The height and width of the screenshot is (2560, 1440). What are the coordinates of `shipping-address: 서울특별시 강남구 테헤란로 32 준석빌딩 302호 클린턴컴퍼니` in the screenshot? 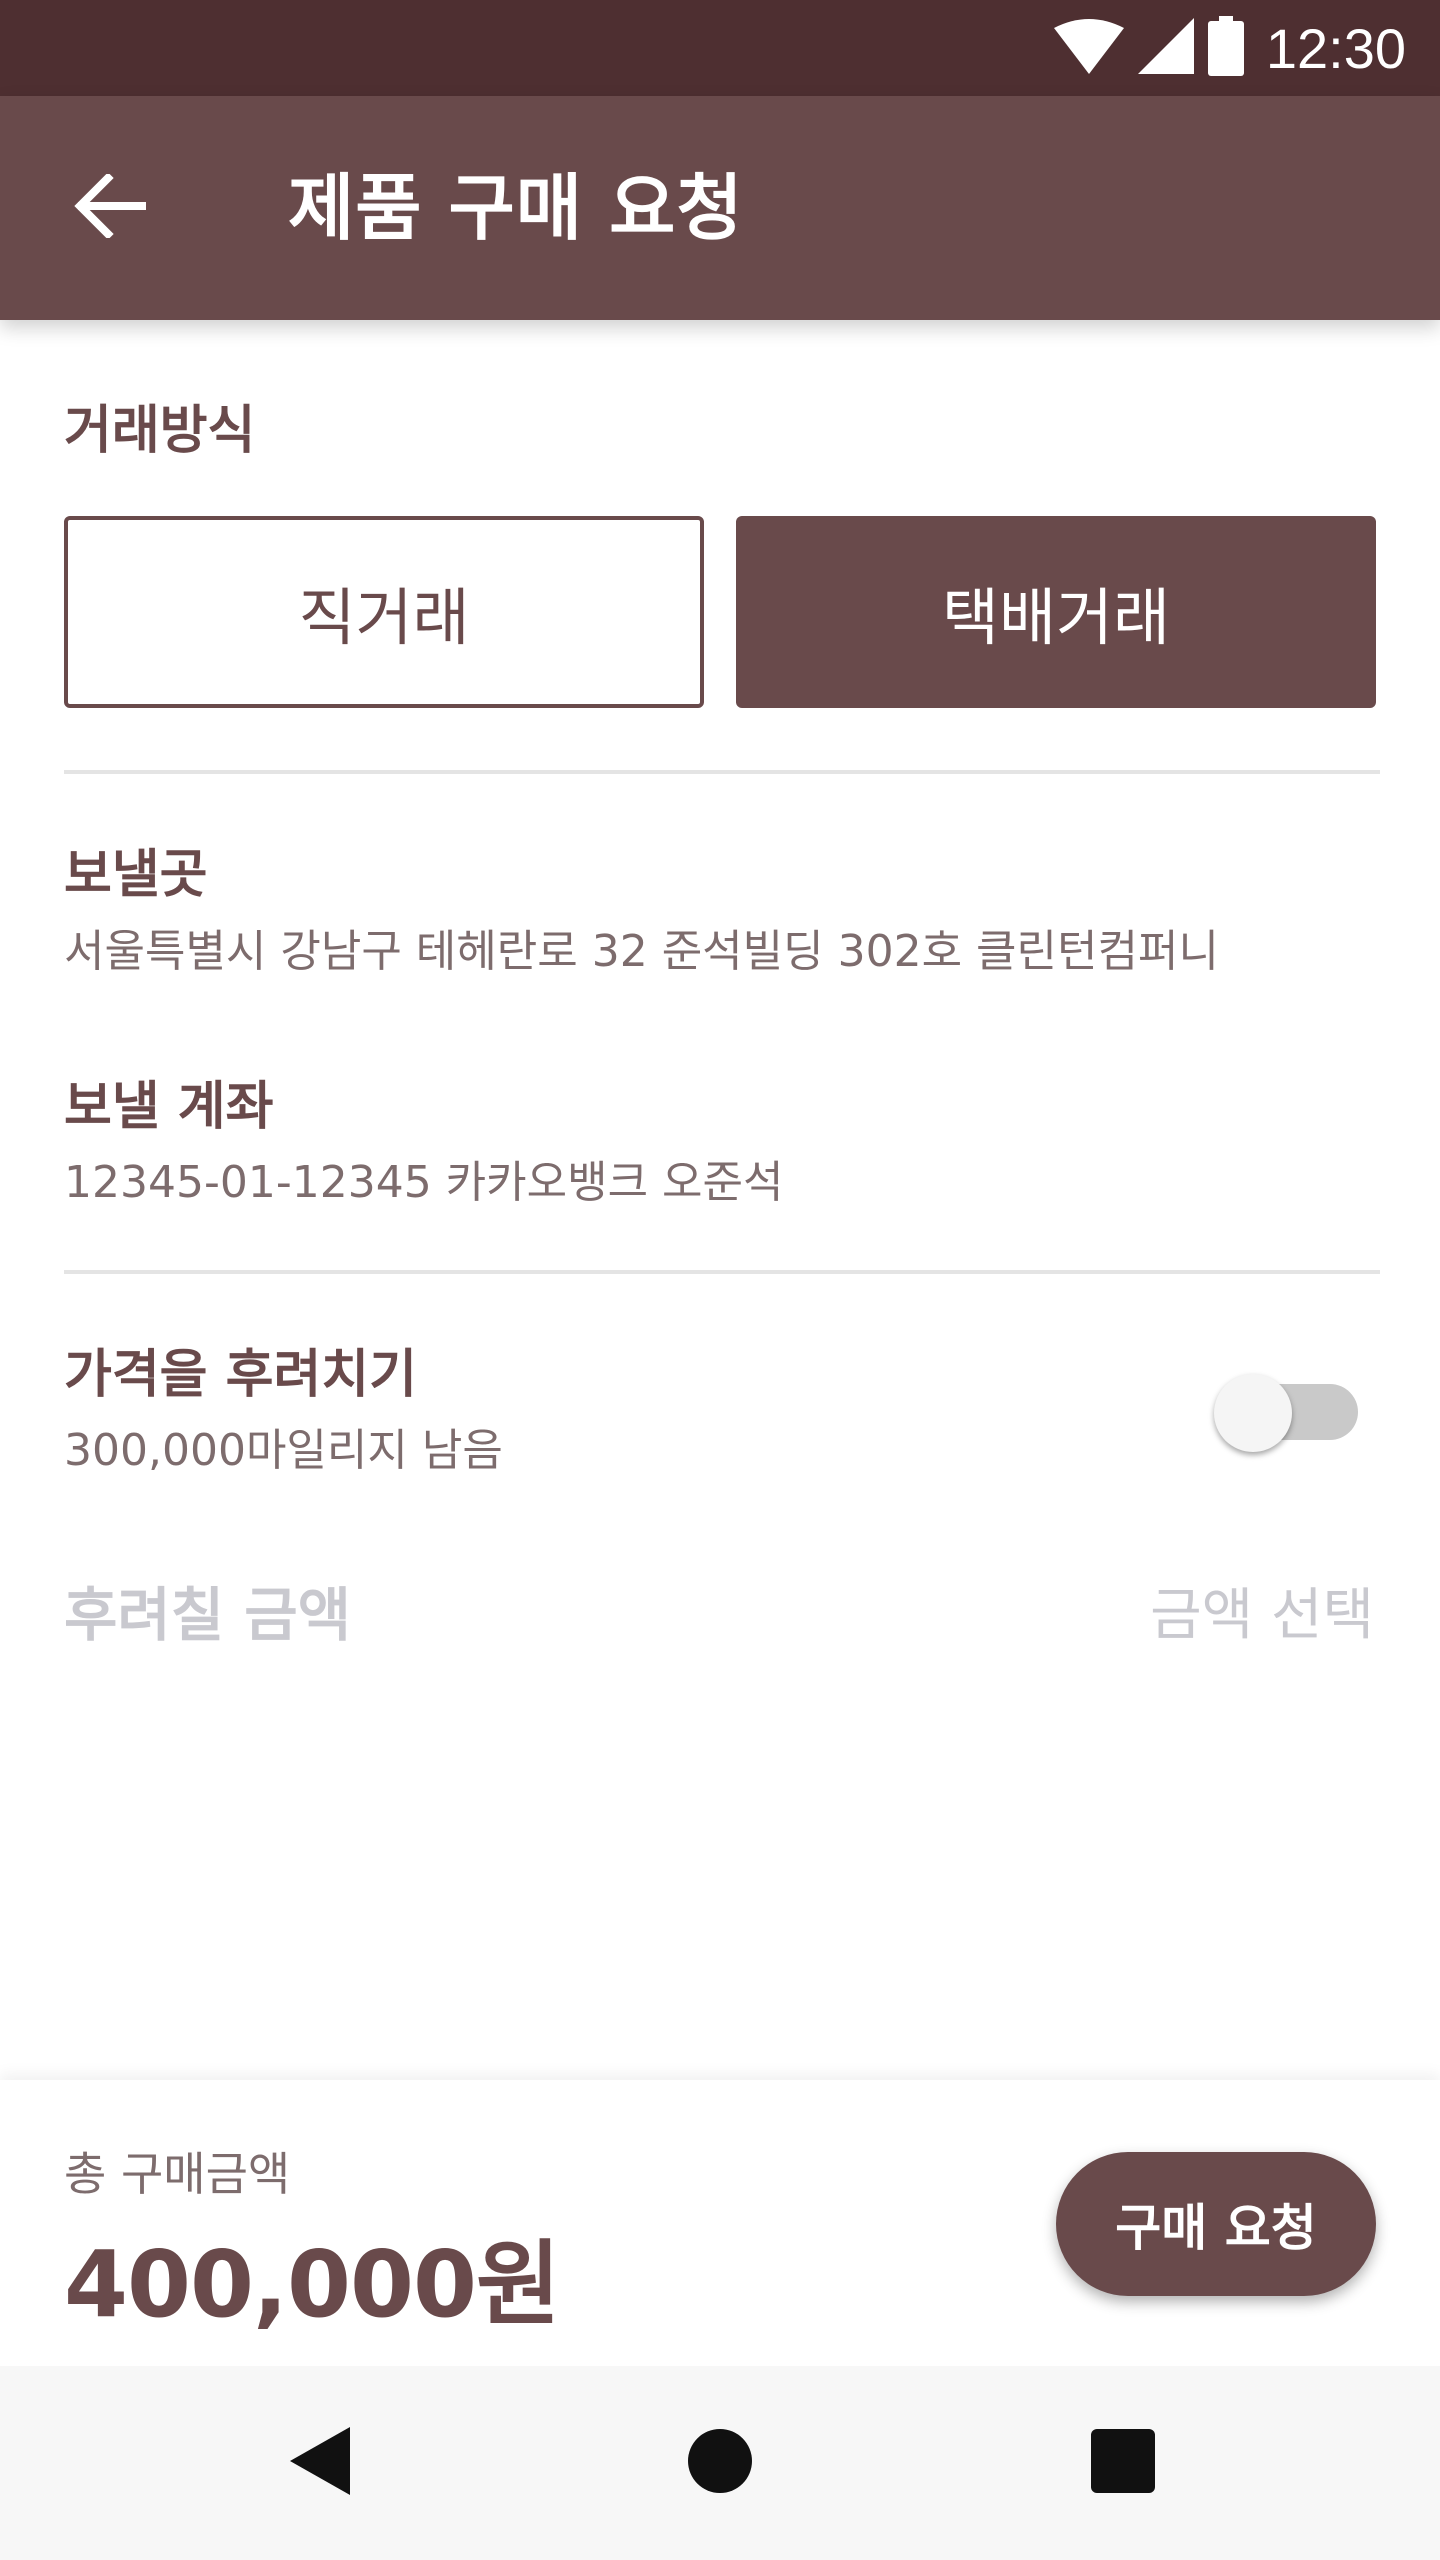 It's located at (641, 951).